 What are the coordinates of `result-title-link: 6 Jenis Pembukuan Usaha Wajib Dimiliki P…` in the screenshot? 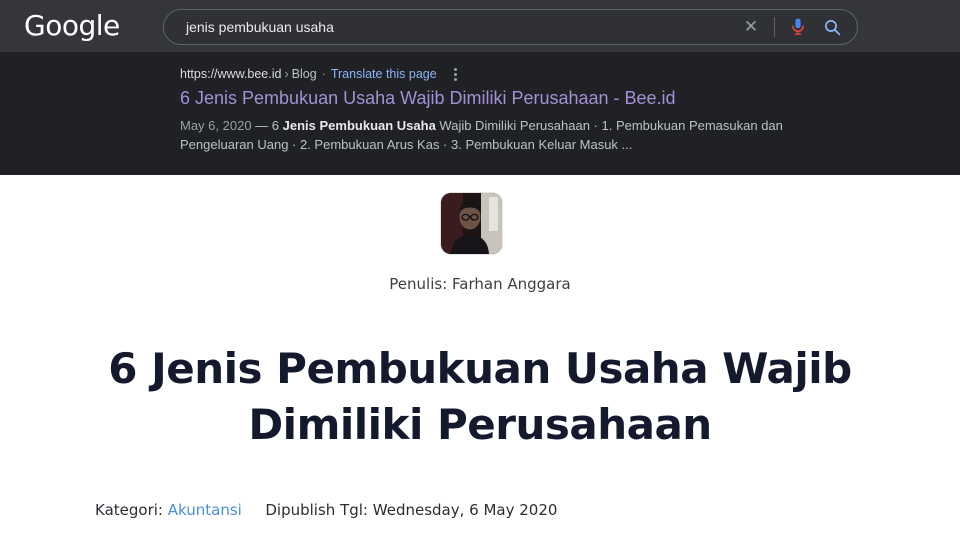 It's located at (490, 98).